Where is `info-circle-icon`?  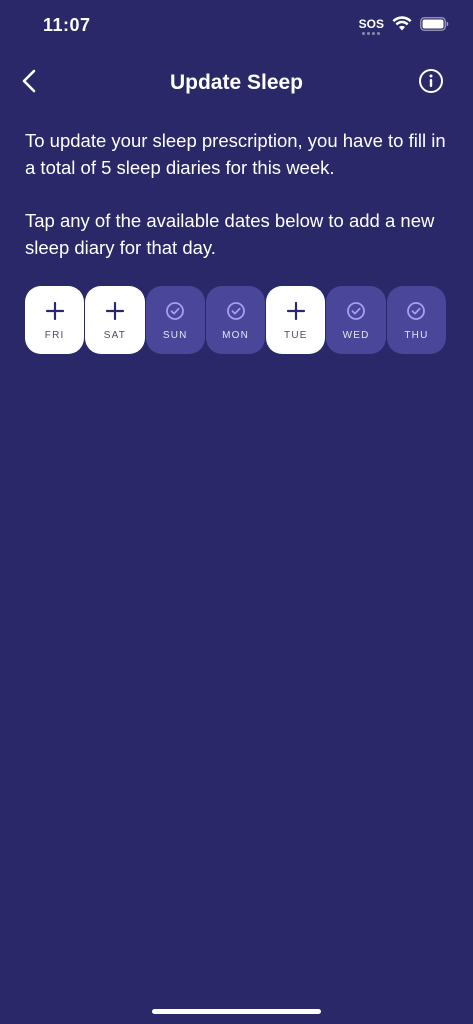 info-circle-icon is located at coordinates (431, 83).